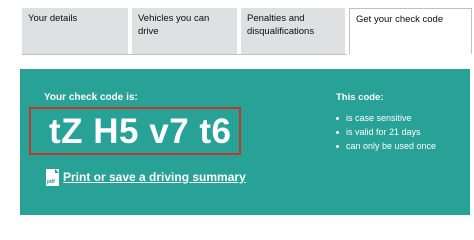 Image resolution: width=474 pixels, height=240 pixels. What do you see at coordinates (360, 97) in the screenshot?
I see `code-info-title: This code:` at bounding box center [360, 97].